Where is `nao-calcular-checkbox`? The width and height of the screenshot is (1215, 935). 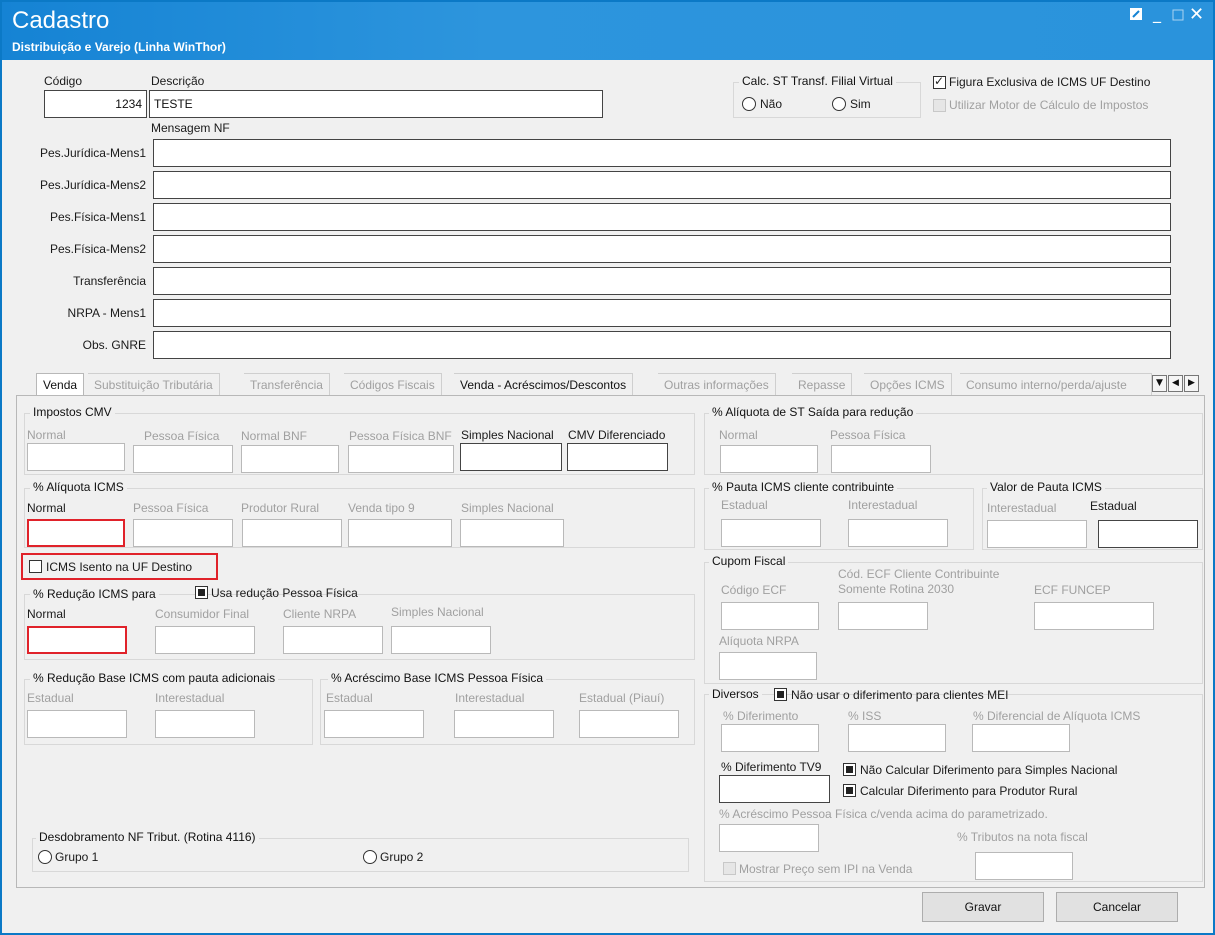 nao-calcular-checkbox is located at coordinates (849, 769).